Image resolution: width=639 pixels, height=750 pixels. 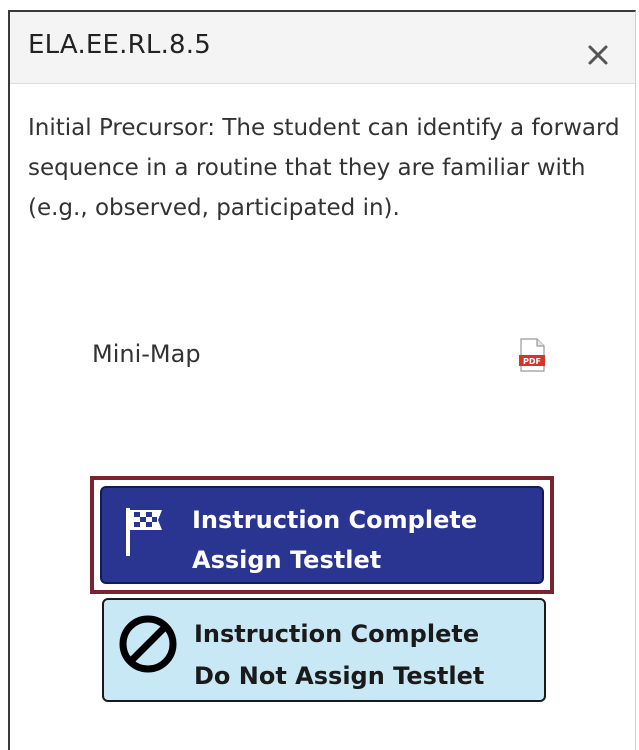 I want to click on assign-testlet-highlight: Instruction Complete Assign Testlet, so click(x=322, y=535).